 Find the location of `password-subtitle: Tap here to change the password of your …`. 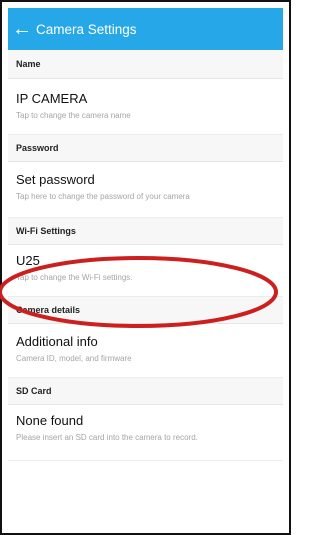

password-subtitle: Tap here to change the password of your … is located at coordinates (103, 196).